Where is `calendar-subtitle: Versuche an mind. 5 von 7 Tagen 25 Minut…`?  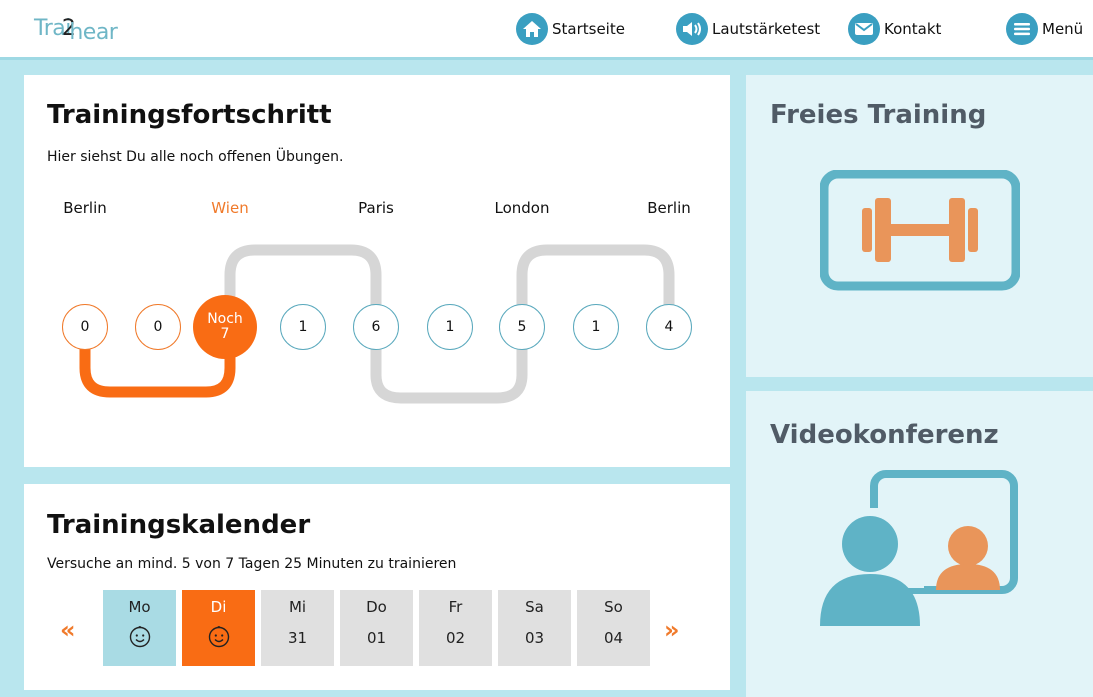 calendar-subtitle: Versuche an mind. 5 von 7 Tagen 25 Minut… is located at coordinates (252, 564).